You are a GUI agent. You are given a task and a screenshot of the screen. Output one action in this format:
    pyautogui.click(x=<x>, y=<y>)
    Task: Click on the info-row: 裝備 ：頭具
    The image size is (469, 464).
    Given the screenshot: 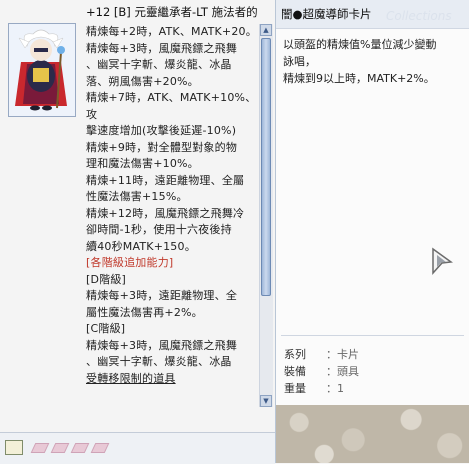 What is the action you would take?
    pyautogui.click(x=364, y=371)
    